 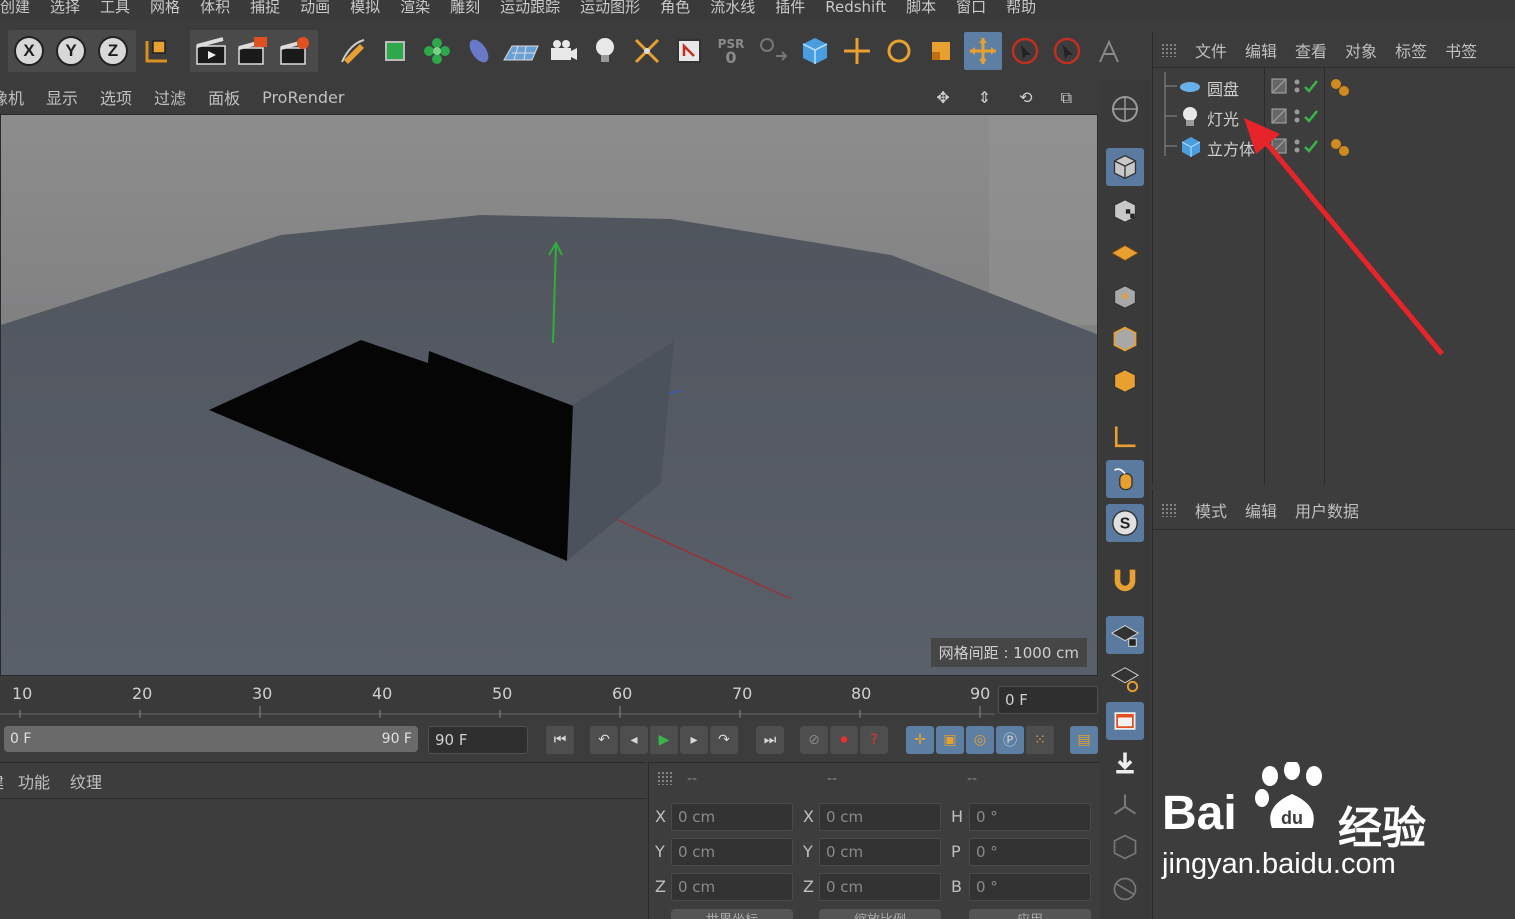 What do you see at coordinates (1211, 50) in the screenshot?
I see `object-menu-file: 文件` at bounding box center [1211, 50].